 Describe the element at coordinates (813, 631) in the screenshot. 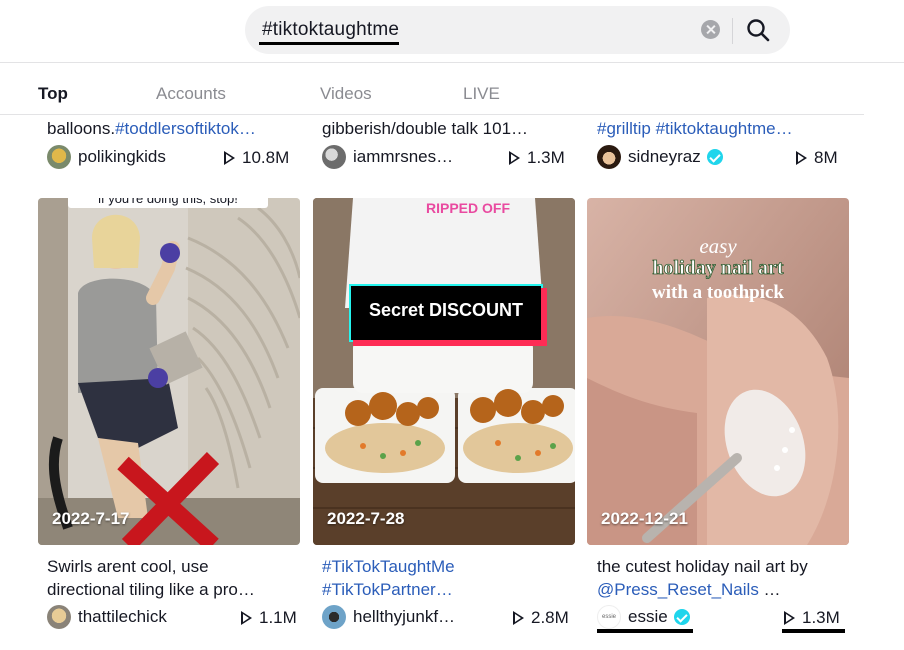

I see `views-underline` at that location.